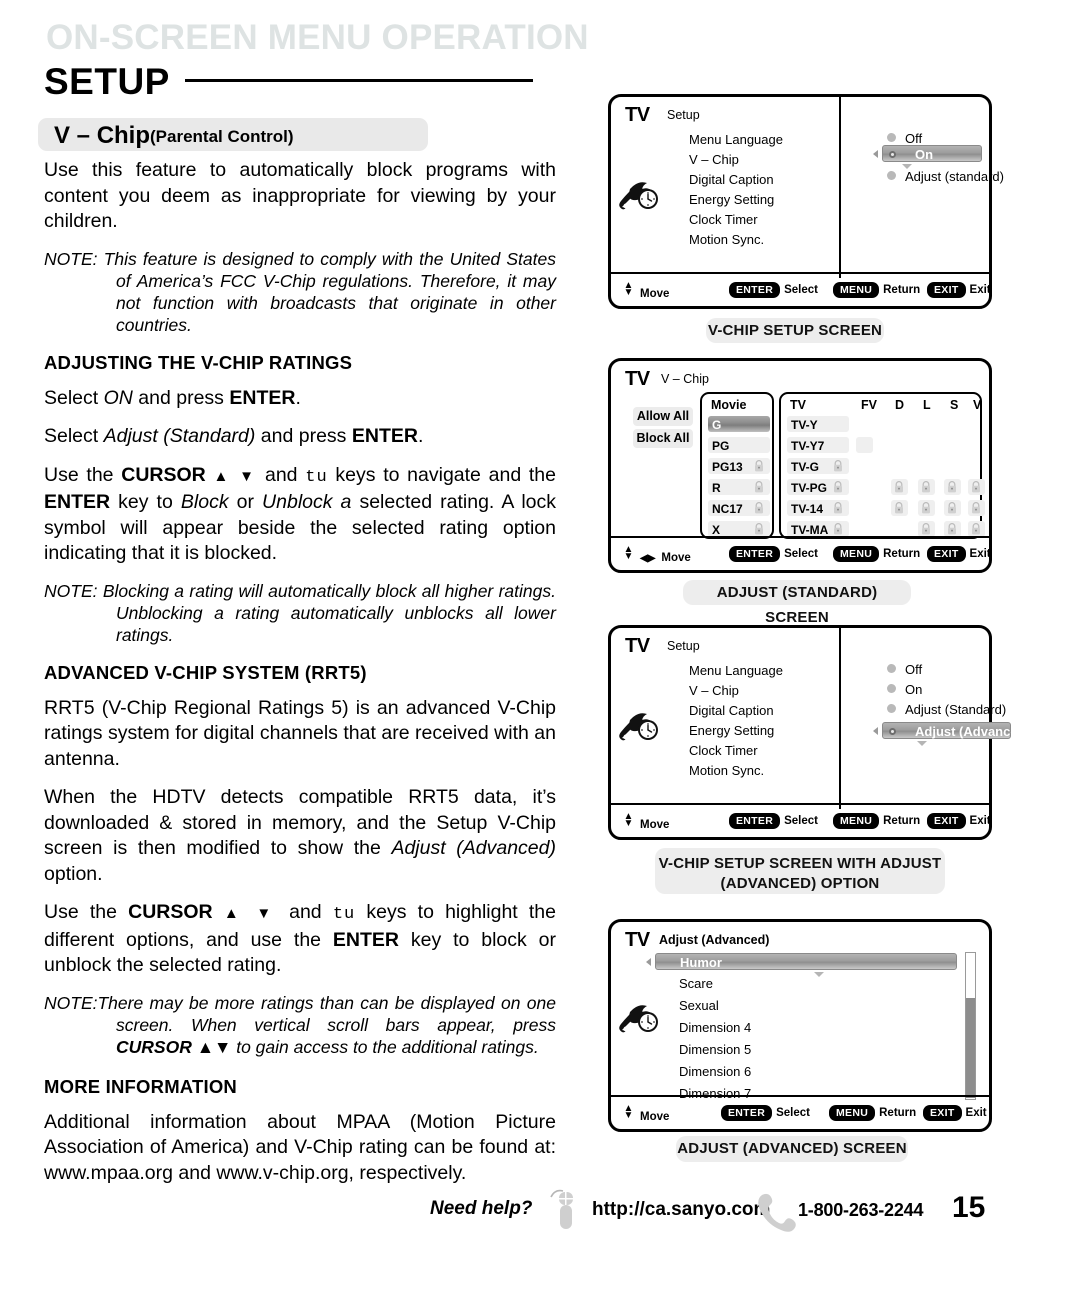 The image size is (1080, 1311). Describe the element at coordinates (657, 554) in the screenshot. I see `footer-move: ▲ ▼ ◀▶ Move` at that location.